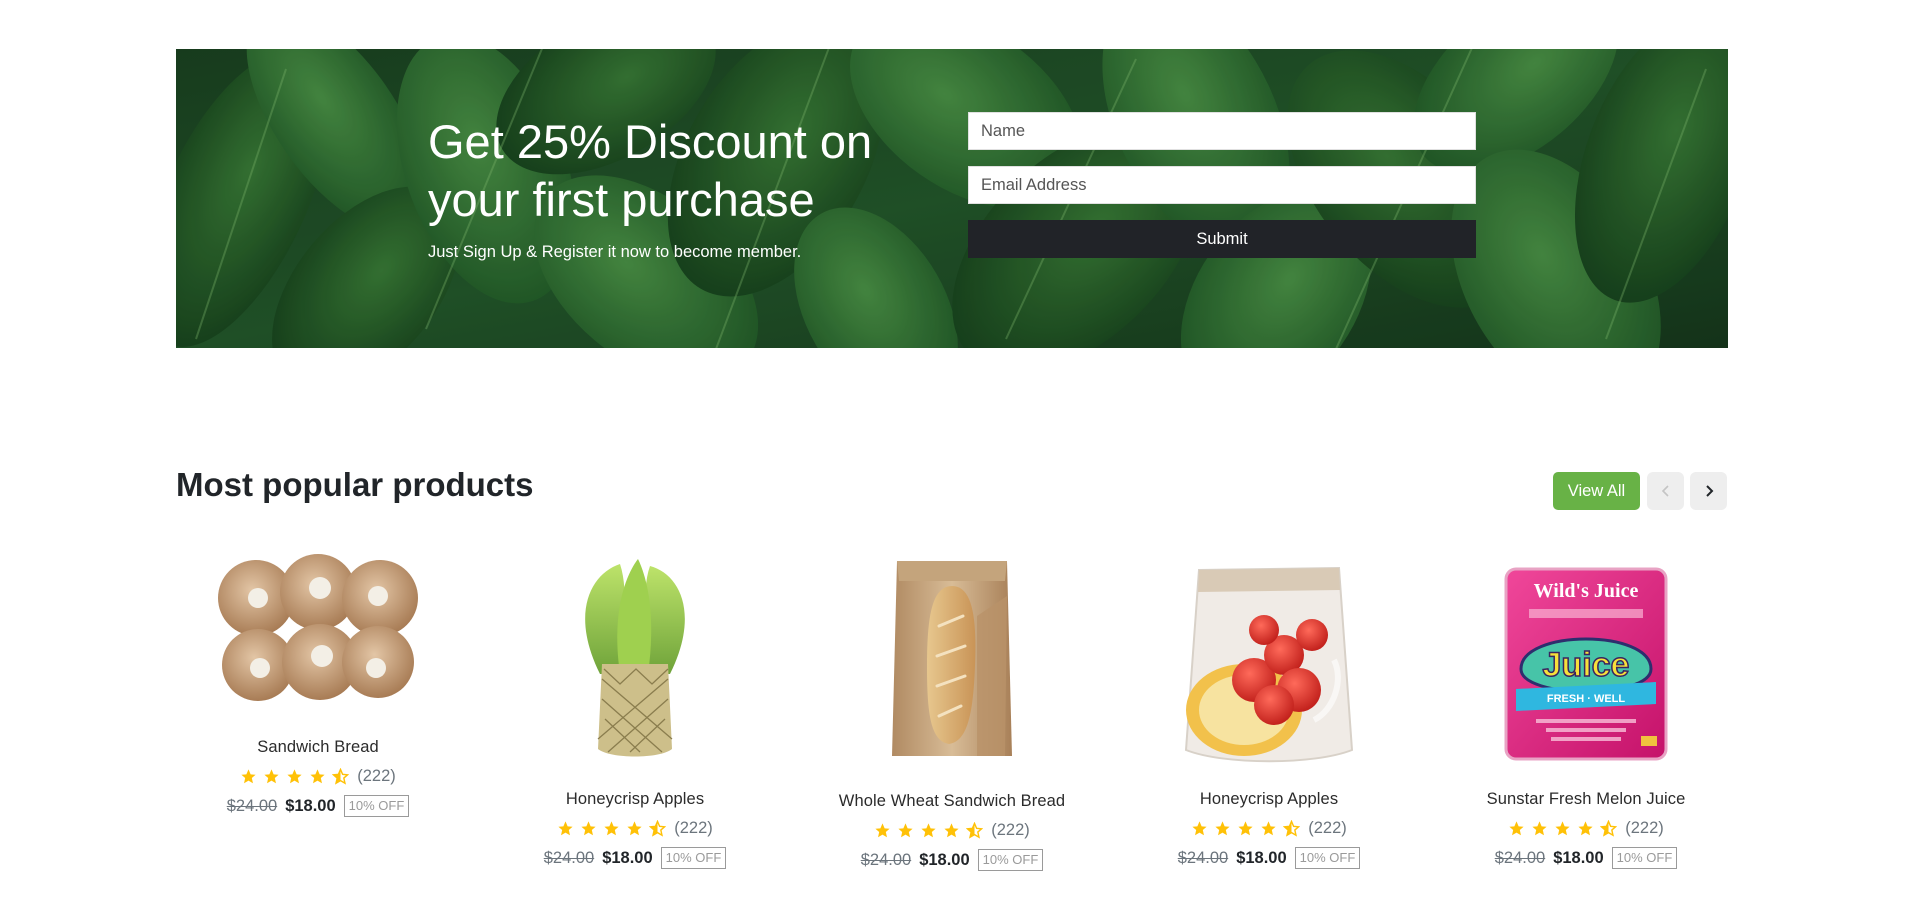 The width and height of the screenshot is (1906, 917). What do you see at coordinates (952, 801) in the screenshot?
I see `product-name: Whole Wheat Sandwich Bread` at bounding box center [952, 801].